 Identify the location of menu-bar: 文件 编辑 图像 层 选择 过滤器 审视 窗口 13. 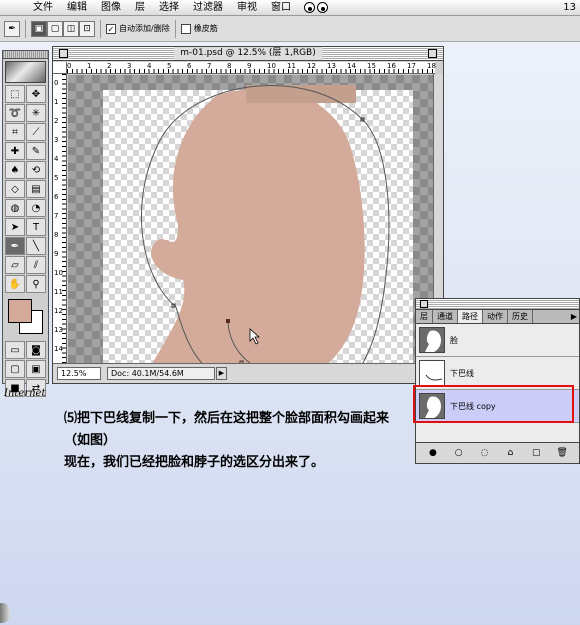
(290, 8).